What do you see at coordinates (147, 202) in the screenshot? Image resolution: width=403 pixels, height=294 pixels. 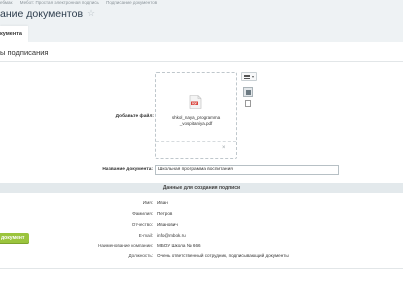 I see `first-name-label: Имя:` at bounding box center [147, 202].